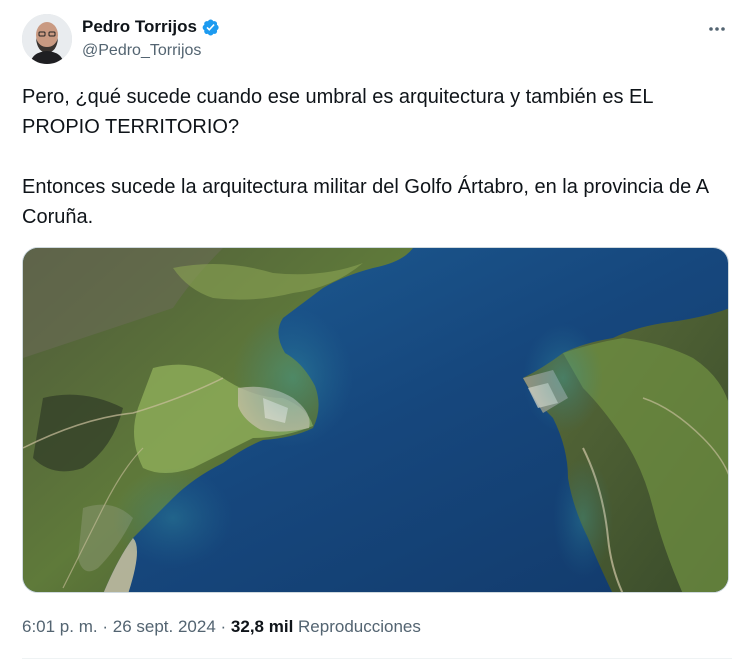 The image size is (750, 664). What do you see at coordinates (377, 658) in the screenshot?
I see `divider` at bounding box center [377, 658].